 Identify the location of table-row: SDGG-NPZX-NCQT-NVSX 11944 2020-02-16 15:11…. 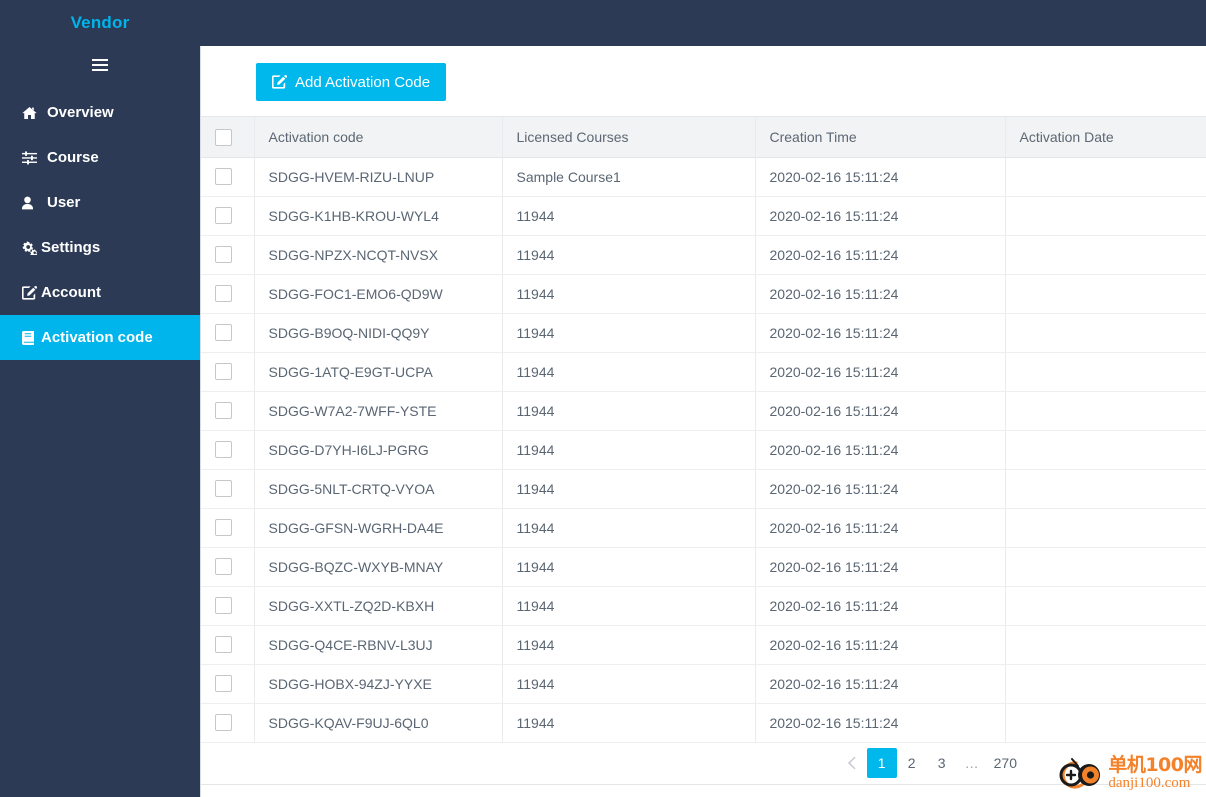
(703, 255).